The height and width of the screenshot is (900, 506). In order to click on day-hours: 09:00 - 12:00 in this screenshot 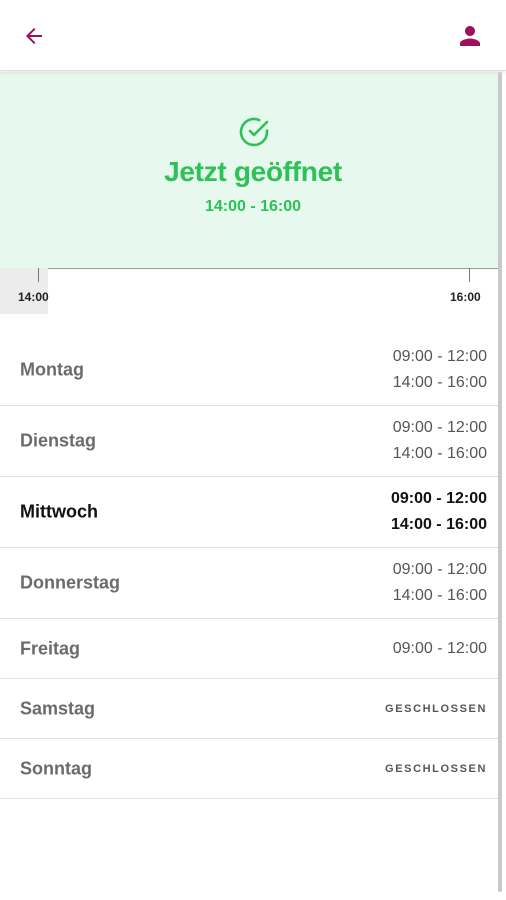, I will do `click(440, 649)`.